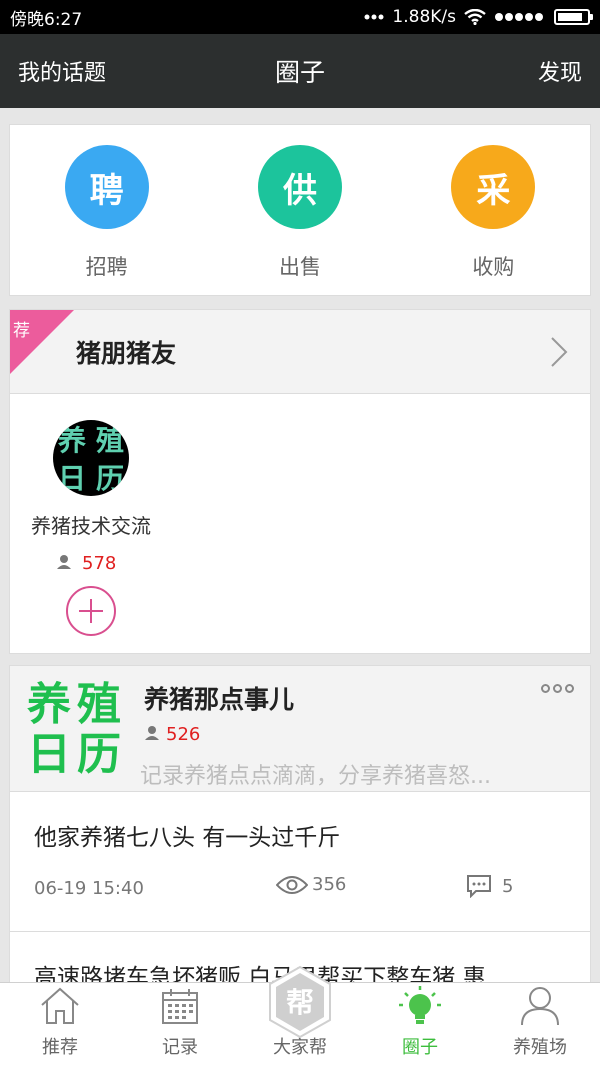 The image size is (600, 1067). Describe the element at coordinates (183, 734) in the screenshot. I see `member-count-value: 526` at that location.